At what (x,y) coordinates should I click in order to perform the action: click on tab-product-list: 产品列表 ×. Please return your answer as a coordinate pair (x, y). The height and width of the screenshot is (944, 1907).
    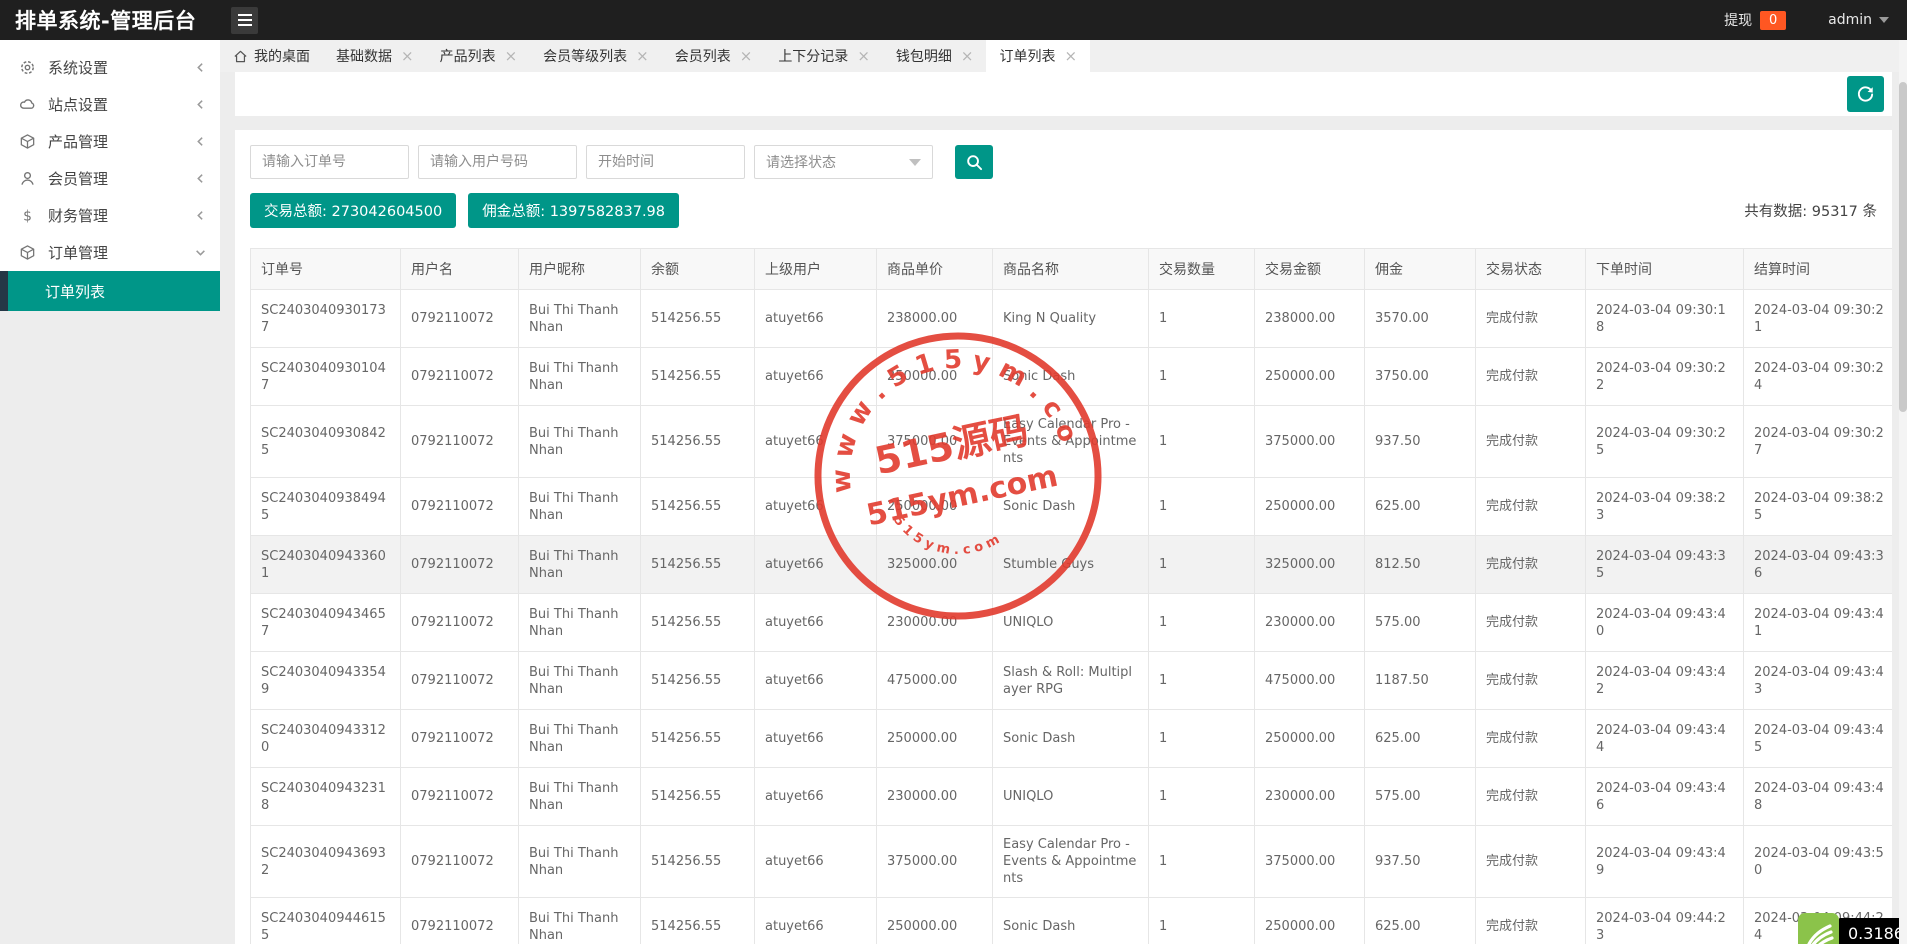
    Looking at the image, I should click on (479, 56).